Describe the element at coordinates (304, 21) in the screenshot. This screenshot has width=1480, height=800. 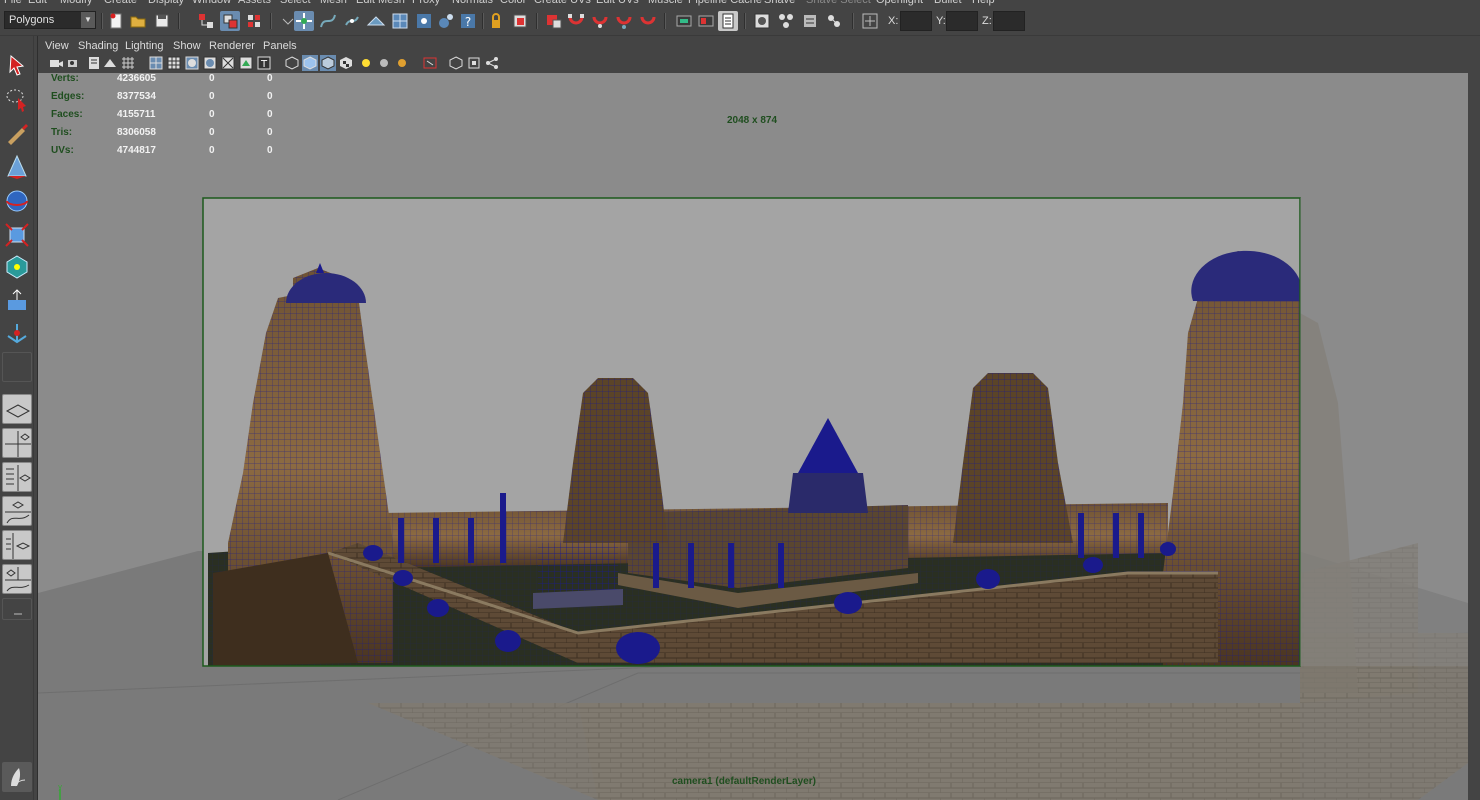
I see `snap-grid-button` at that location.